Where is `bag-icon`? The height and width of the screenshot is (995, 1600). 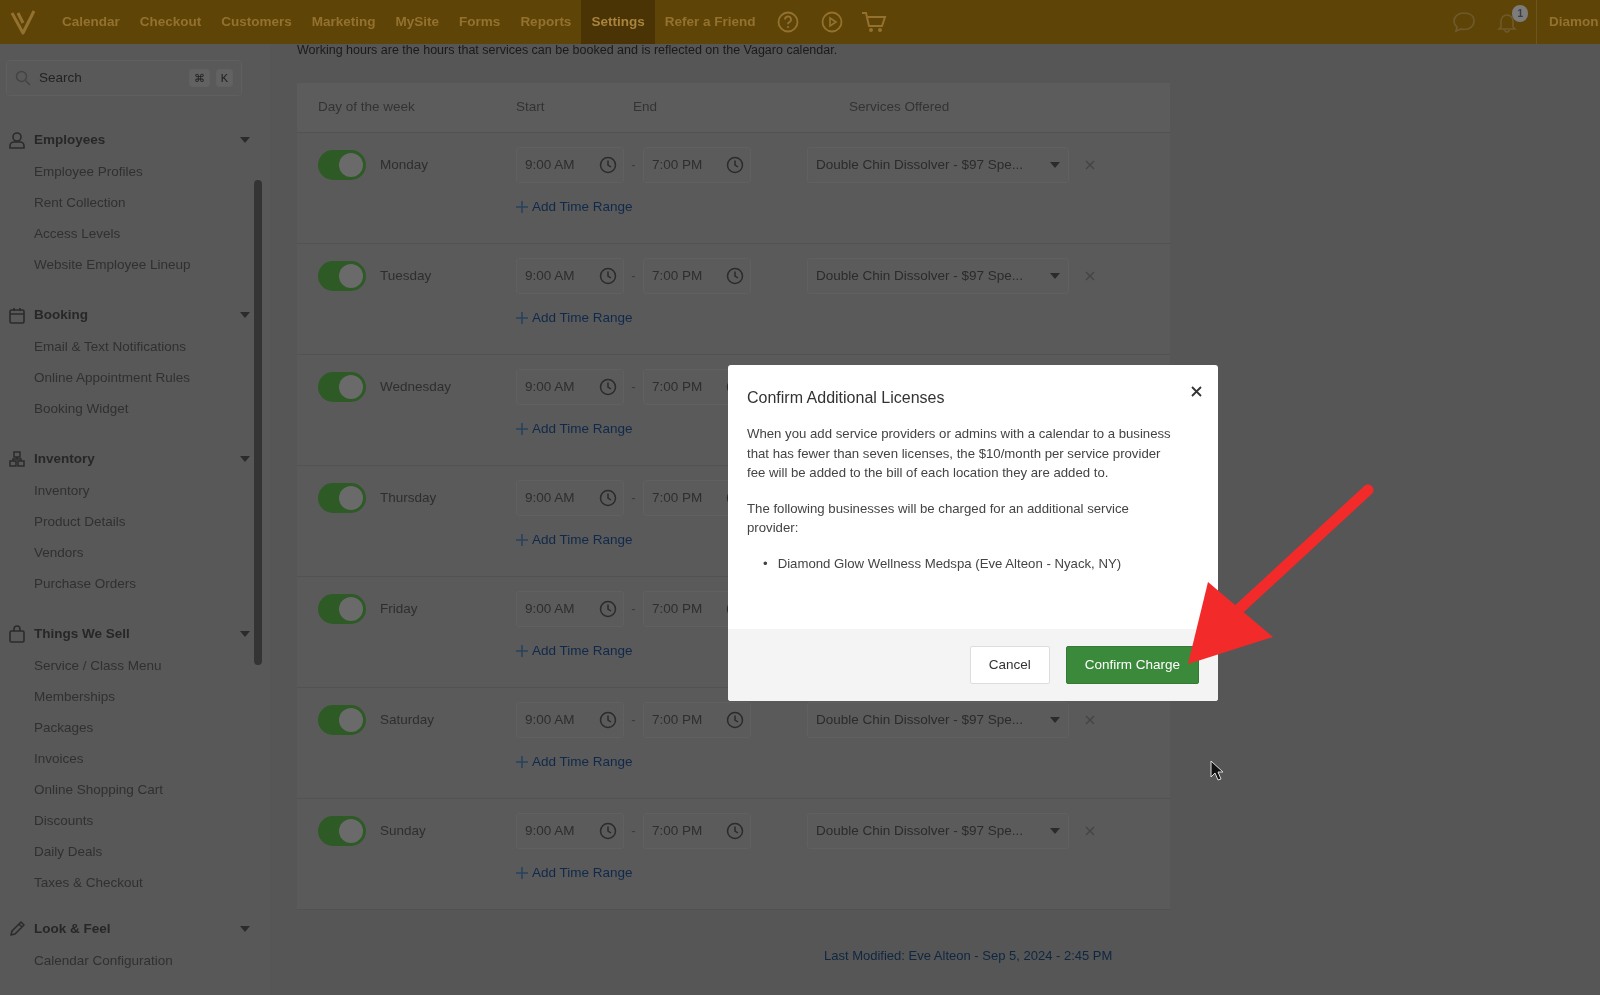
bag-icon is located at coordinates (17, 634).